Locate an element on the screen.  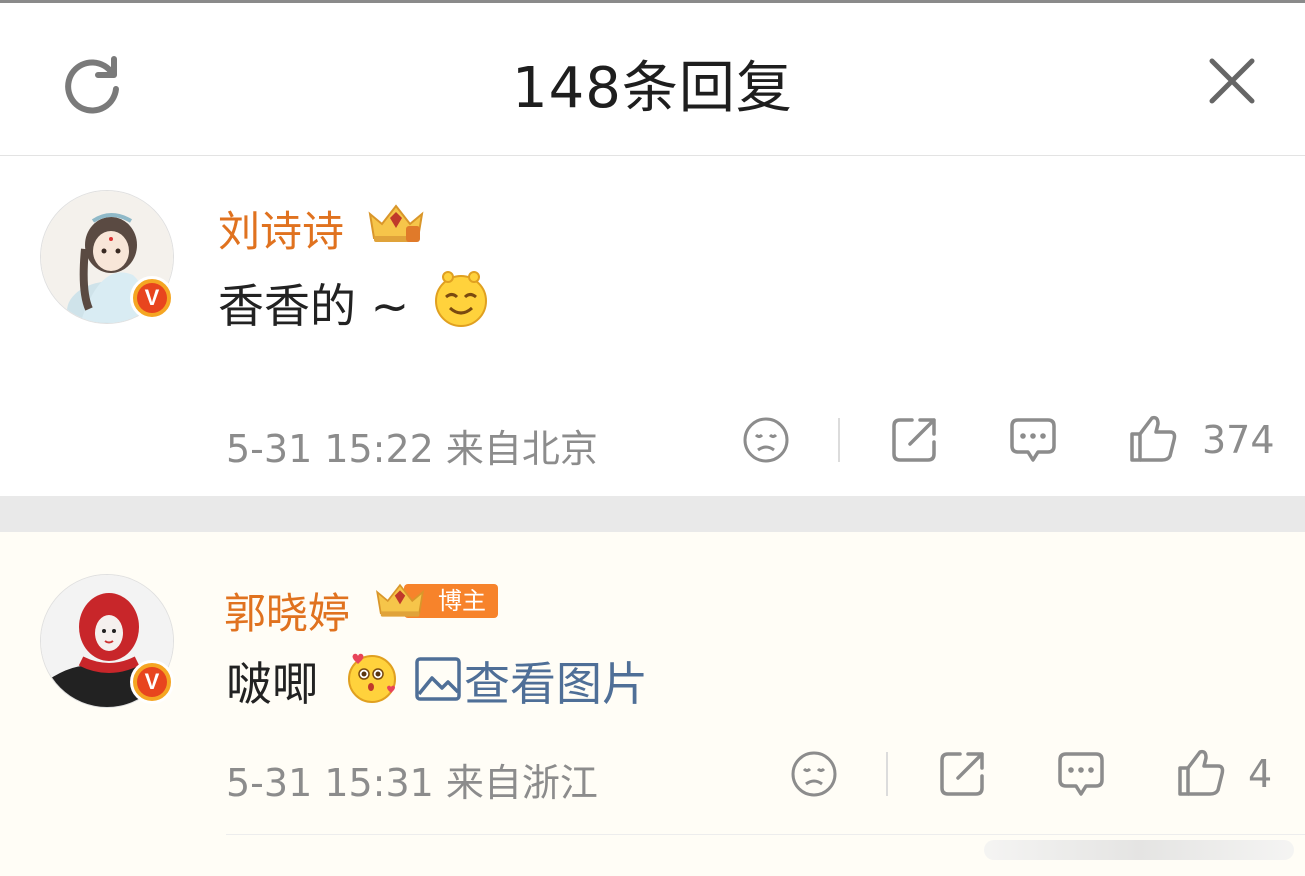
username: 刘诗诗 is located at coordinates (281, 228).